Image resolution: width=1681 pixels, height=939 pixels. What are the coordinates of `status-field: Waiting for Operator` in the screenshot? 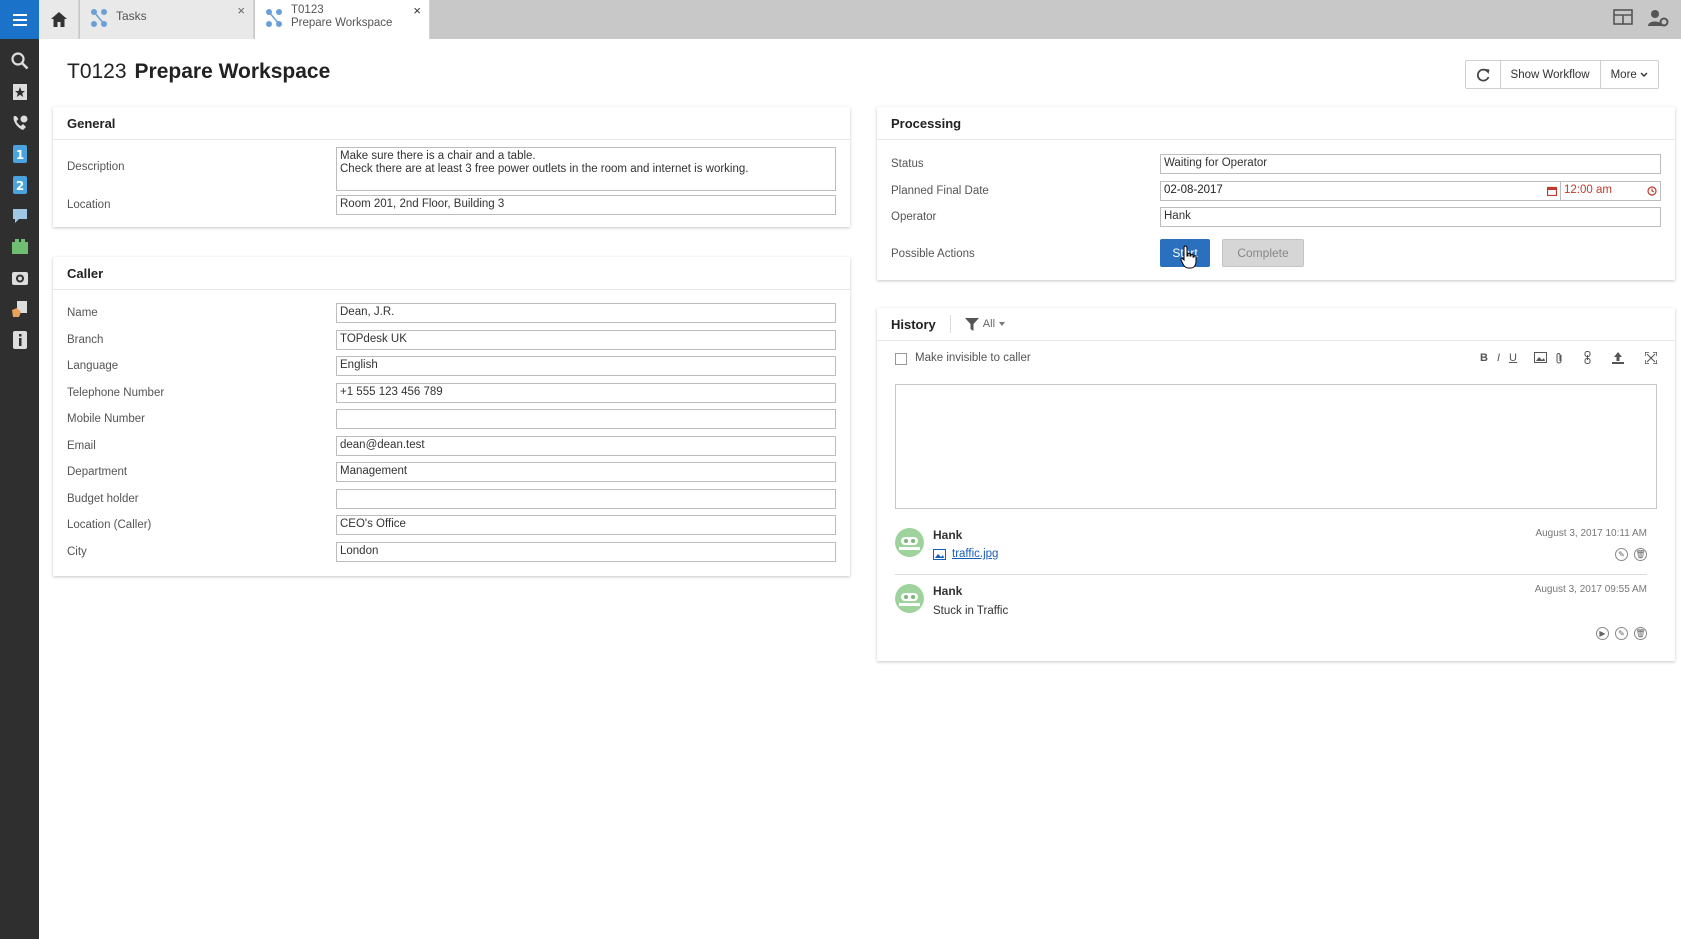 It's located at (1410, 164).